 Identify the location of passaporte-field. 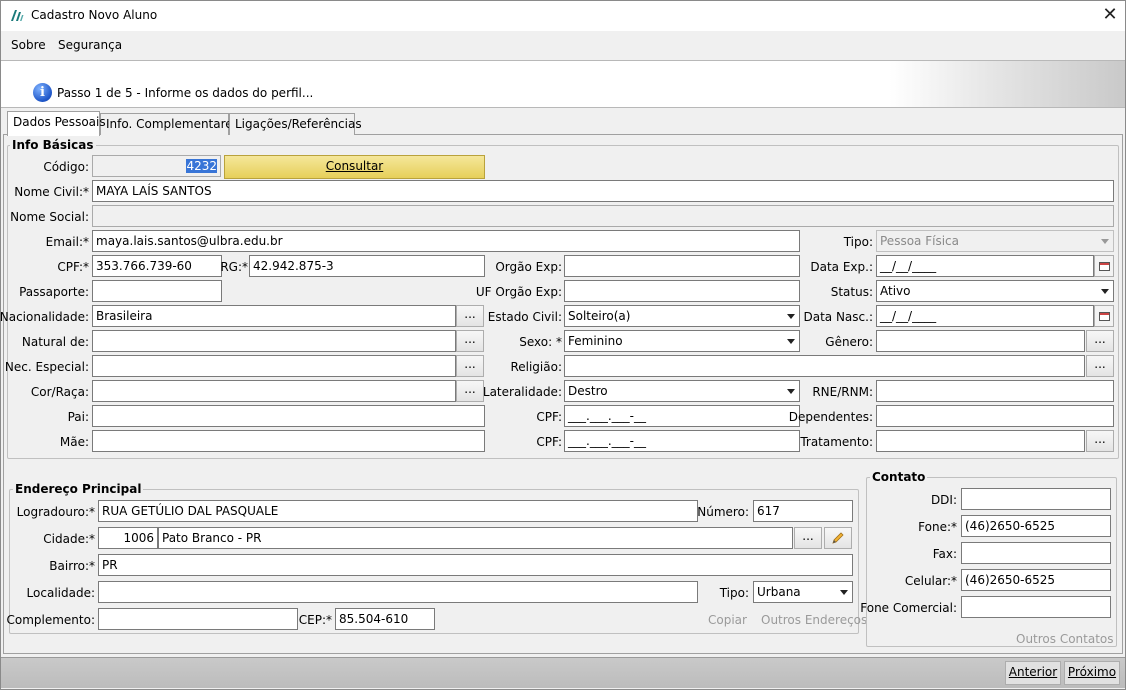
(157, 291).